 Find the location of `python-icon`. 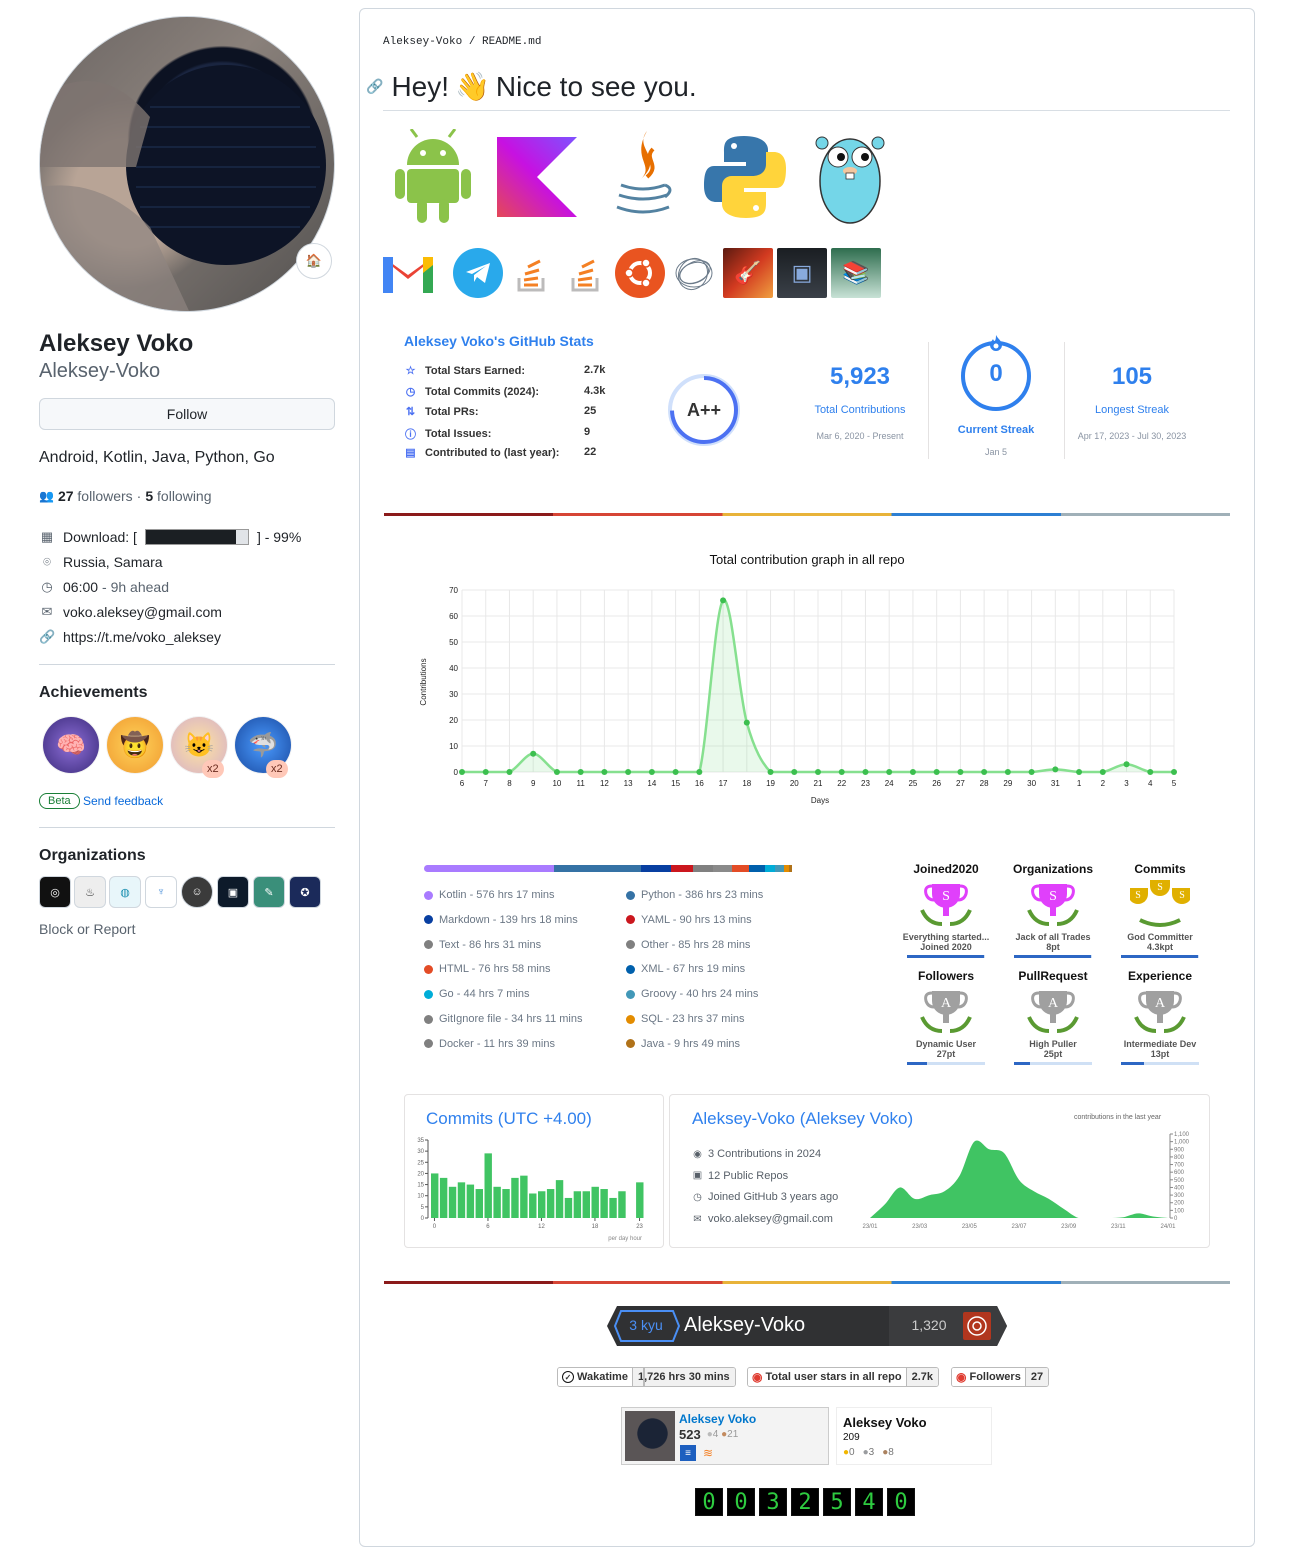

python-icon is located at coordinates (745, 177).